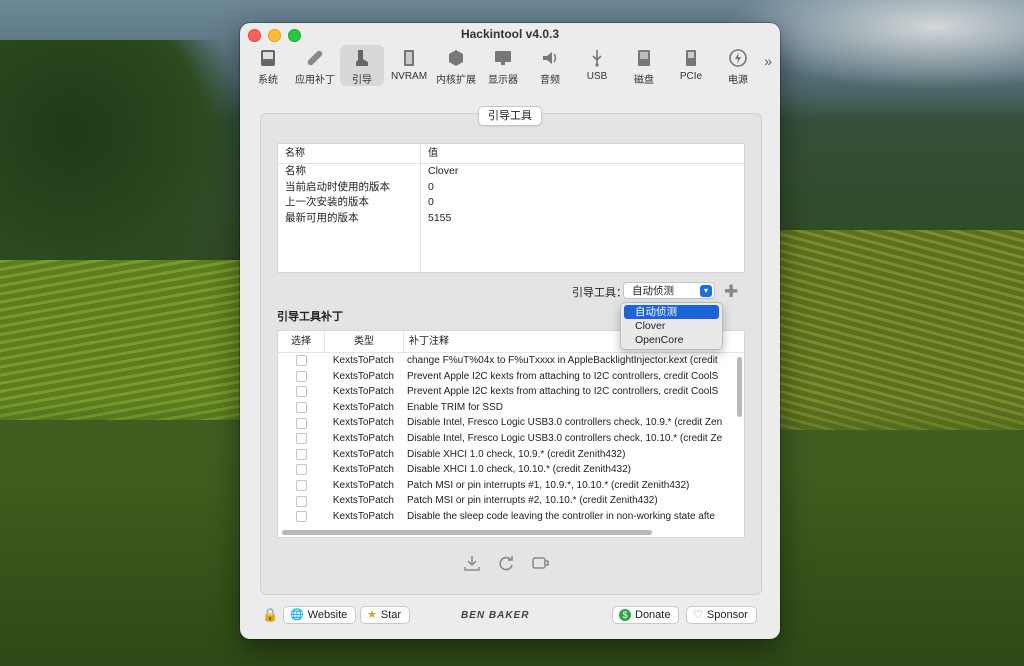 The width and height of the screenshot is (1024, 666). I want to click on column-header-value: 值, so click(429, 153).